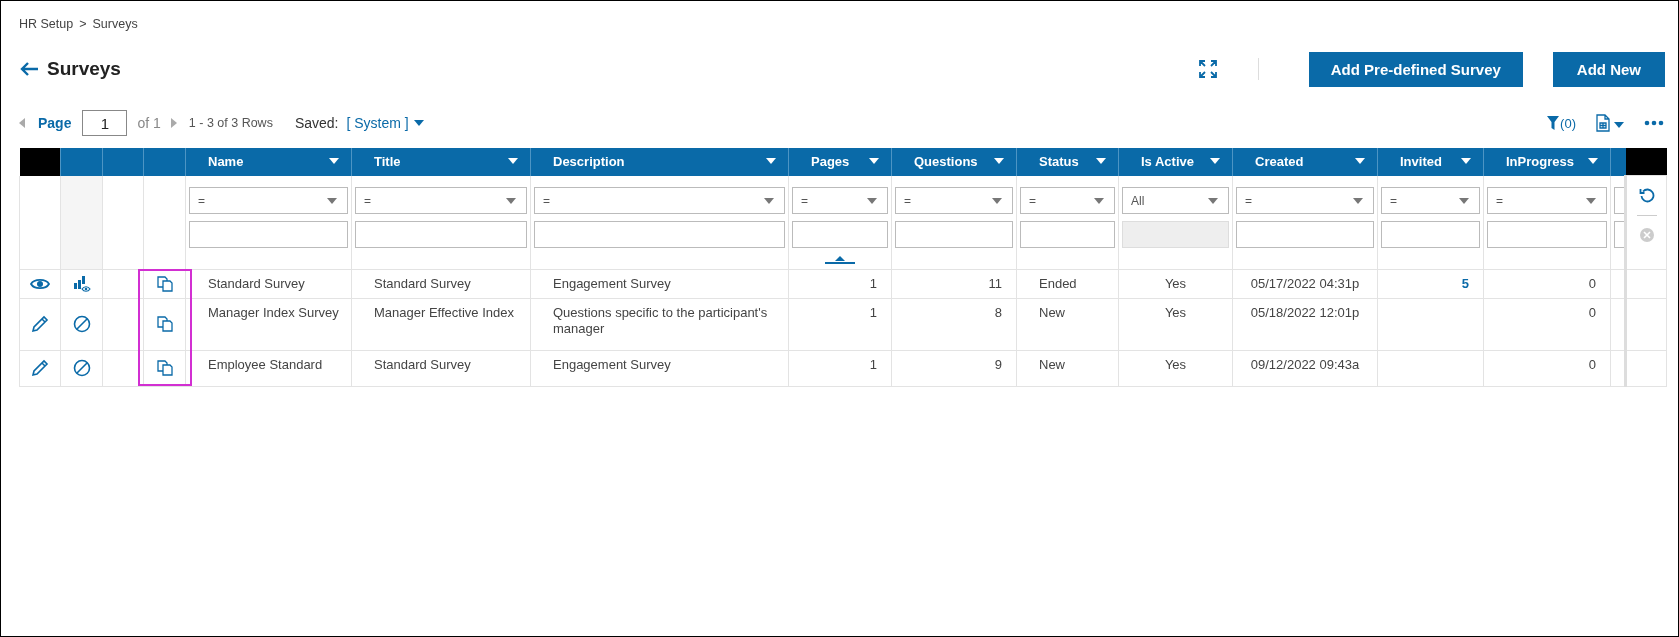 The height and width of the screenshot is (637, 1679). Describe the element at coordinates (84, 69) in the screenshot. I see `page-title: Surveys` at that location.